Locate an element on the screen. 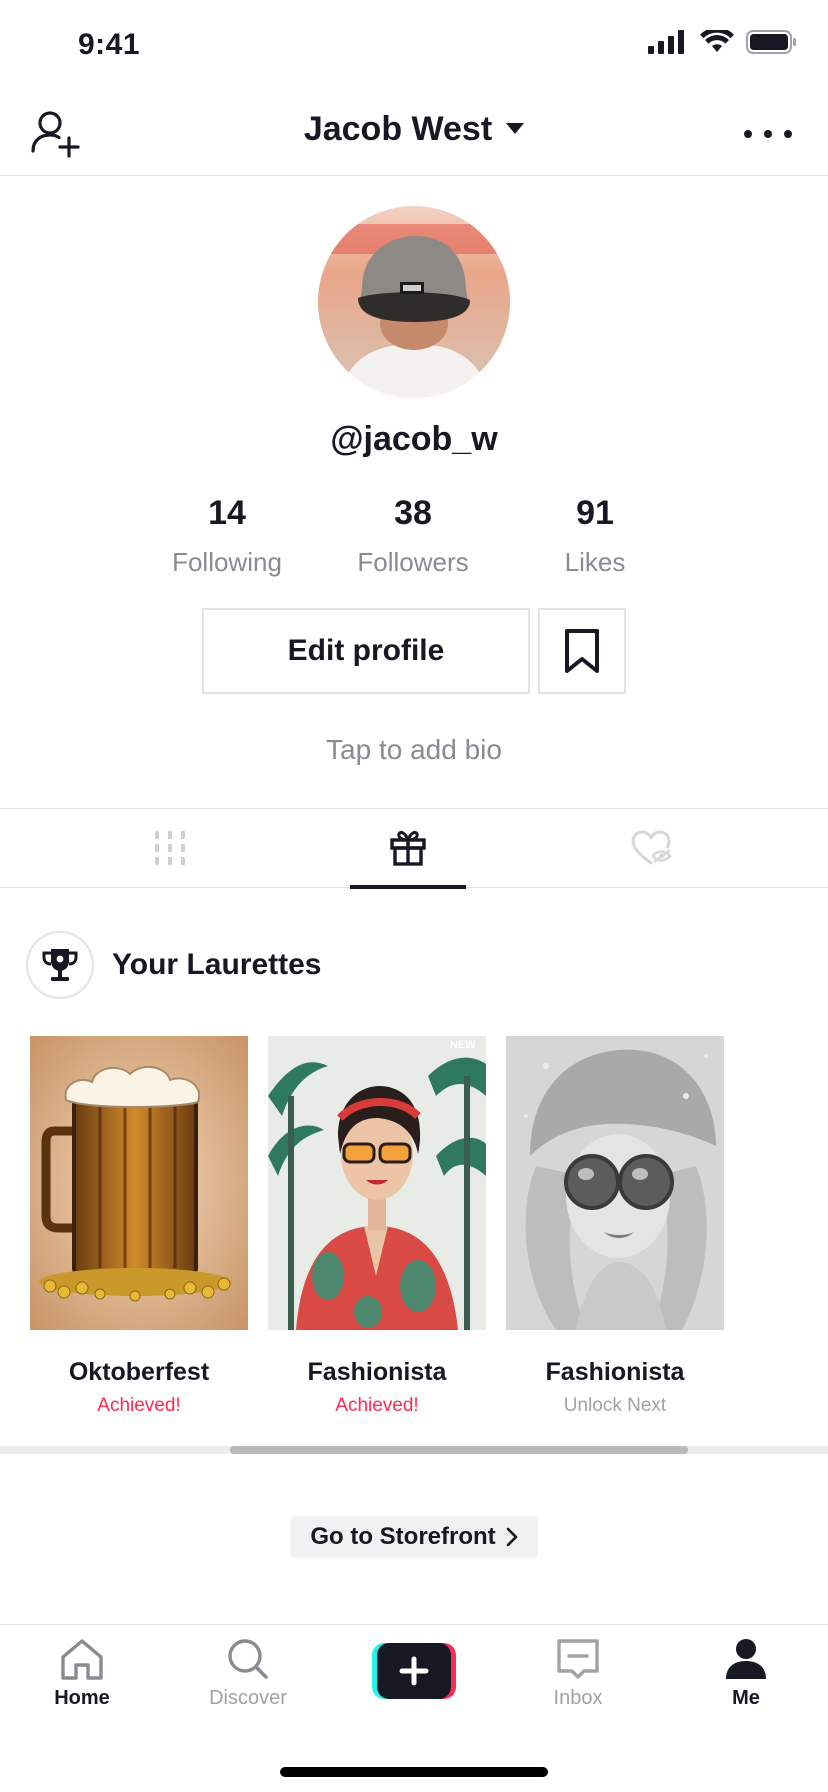 The image size is (828, 1792). laurette-card: Oktoberfest Achieved! is located at coordinates (139, 1226).